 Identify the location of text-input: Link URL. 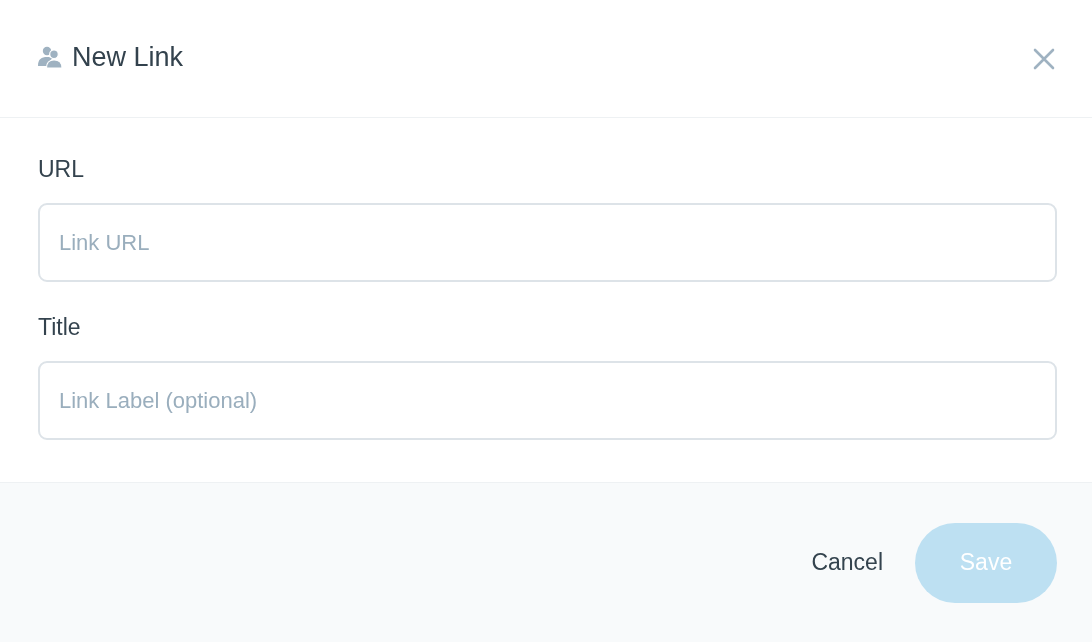
(547, 242).